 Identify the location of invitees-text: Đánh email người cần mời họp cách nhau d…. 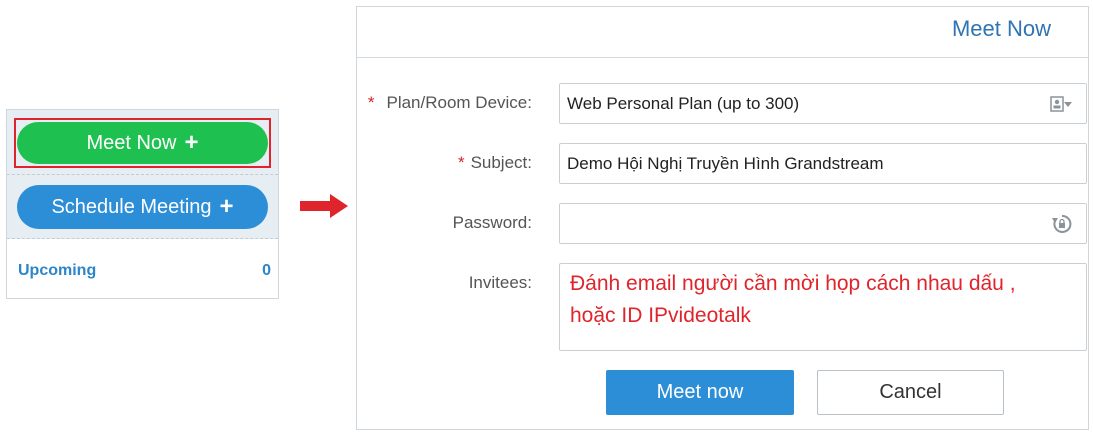
(793, 299).